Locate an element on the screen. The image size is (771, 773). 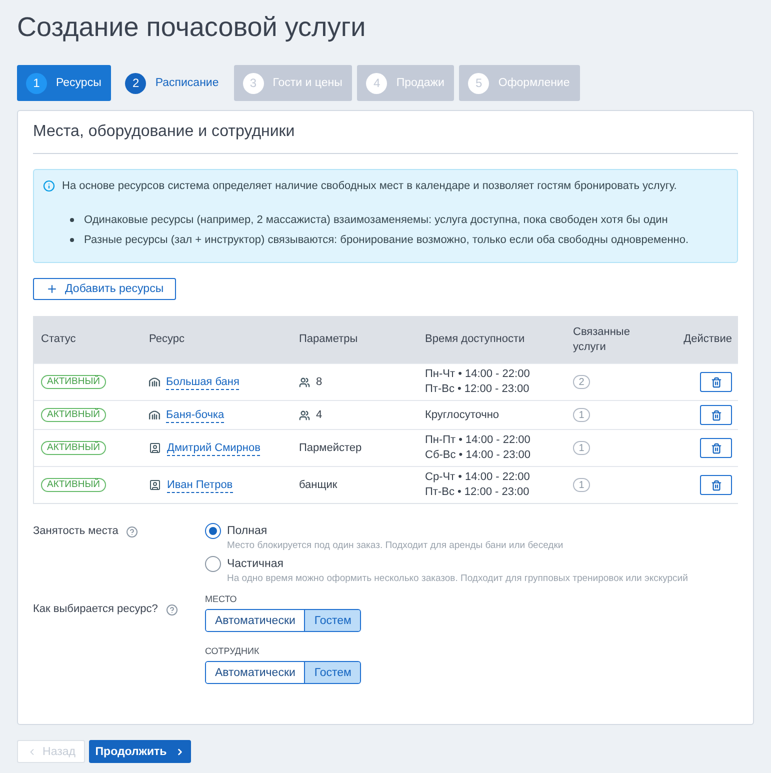
add-resources-button: Добавить ресурсы is located at coordinates (104, 289).